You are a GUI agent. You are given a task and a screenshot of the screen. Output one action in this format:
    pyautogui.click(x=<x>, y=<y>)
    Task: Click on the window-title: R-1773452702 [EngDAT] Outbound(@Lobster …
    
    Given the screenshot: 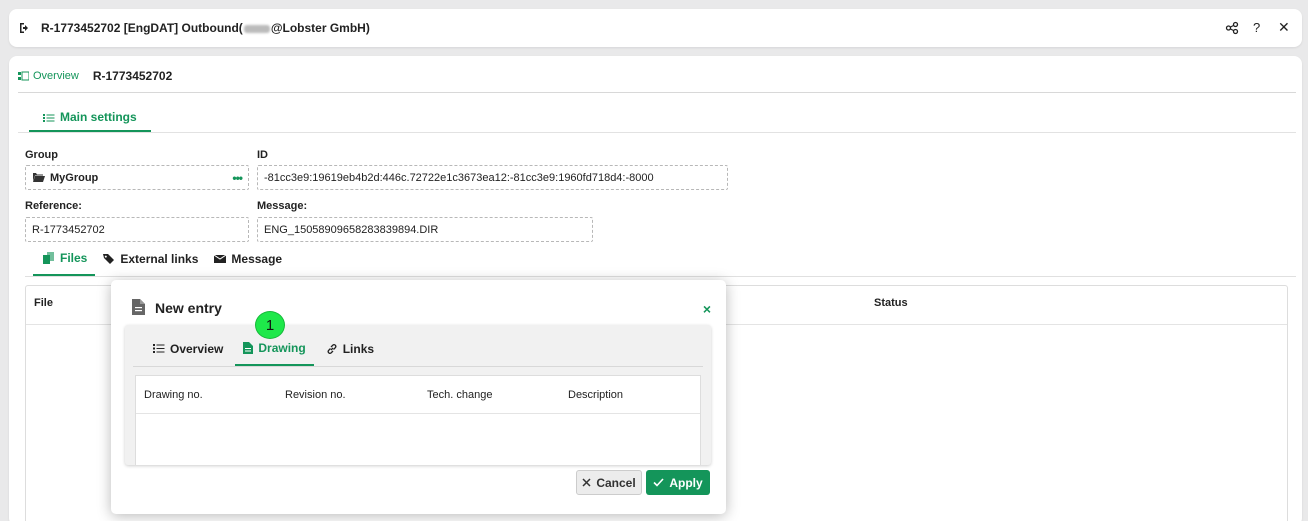 What is the action you would take?
    pyautogui.click(x=205, y=28)
    